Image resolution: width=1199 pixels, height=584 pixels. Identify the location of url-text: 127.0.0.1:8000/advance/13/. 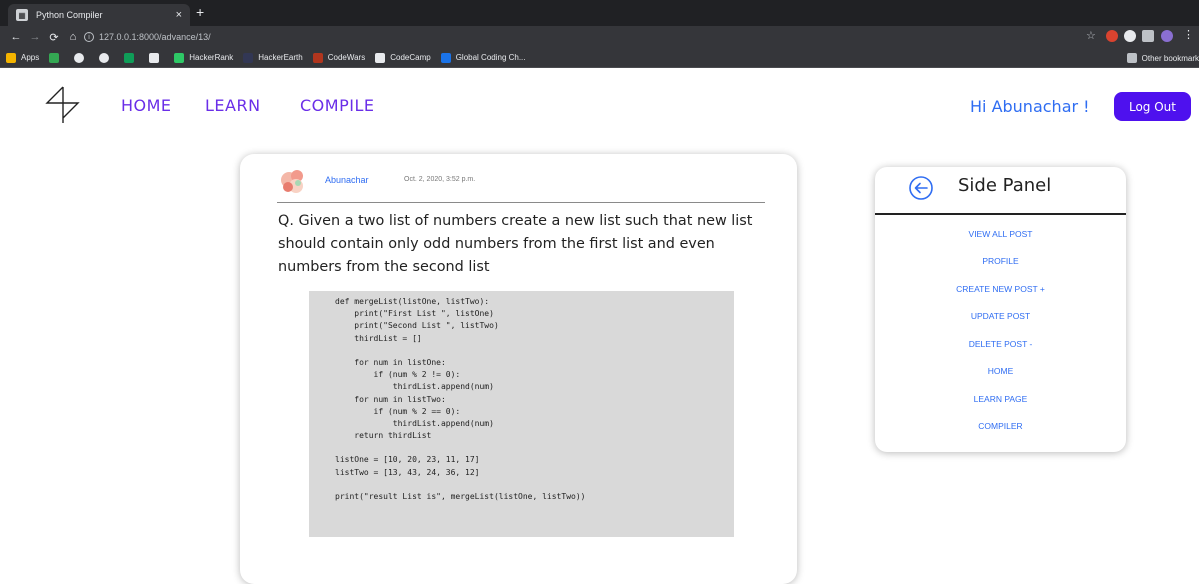
(155, 37).